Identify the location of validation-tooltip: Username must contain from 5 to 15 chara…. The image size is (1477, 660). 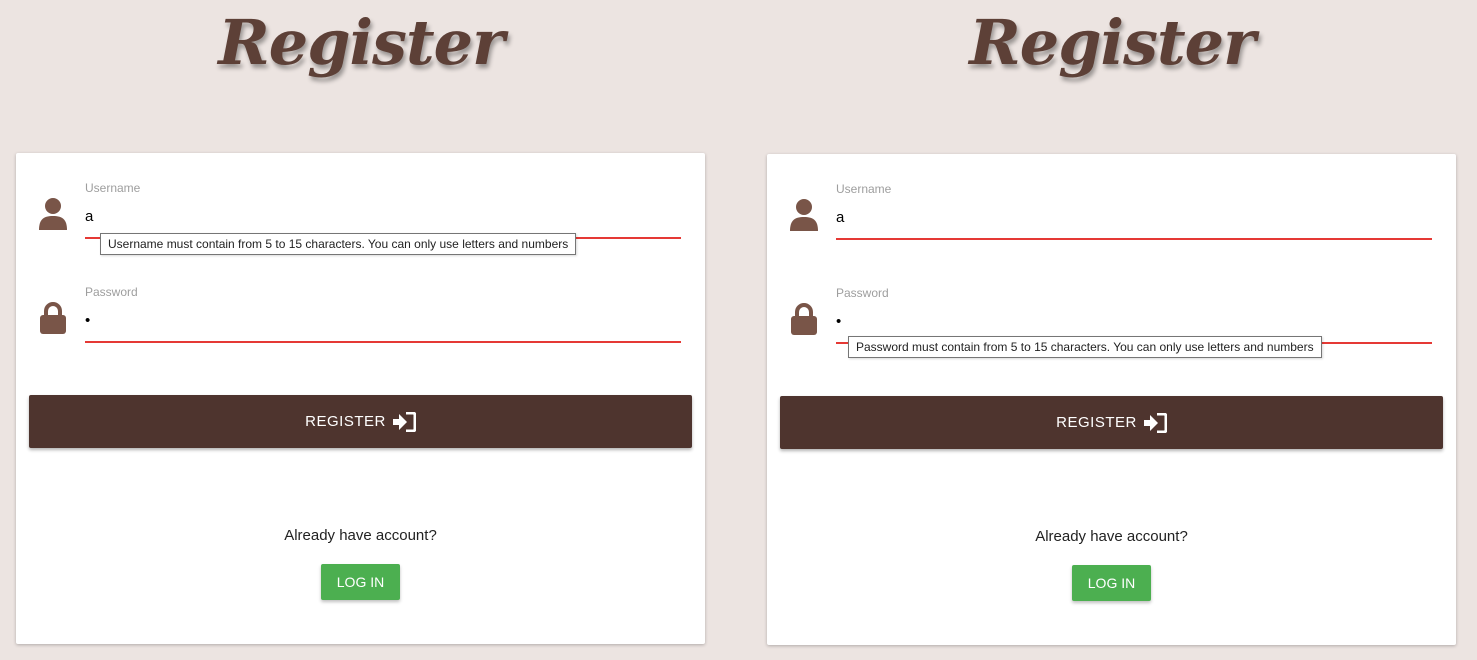
(338, 244).